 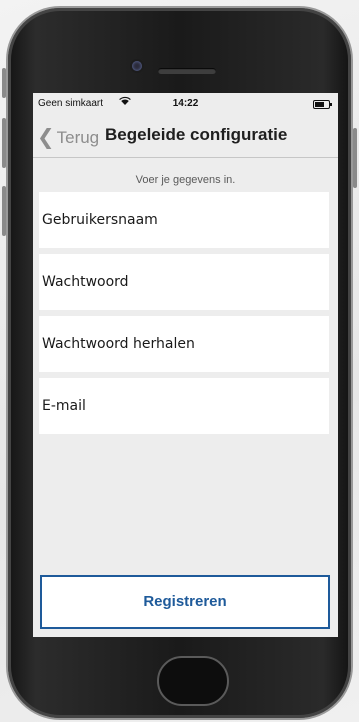 I want to click on password-repeat-field: Wachtwoord herhalen, so click(x=184, y=344).